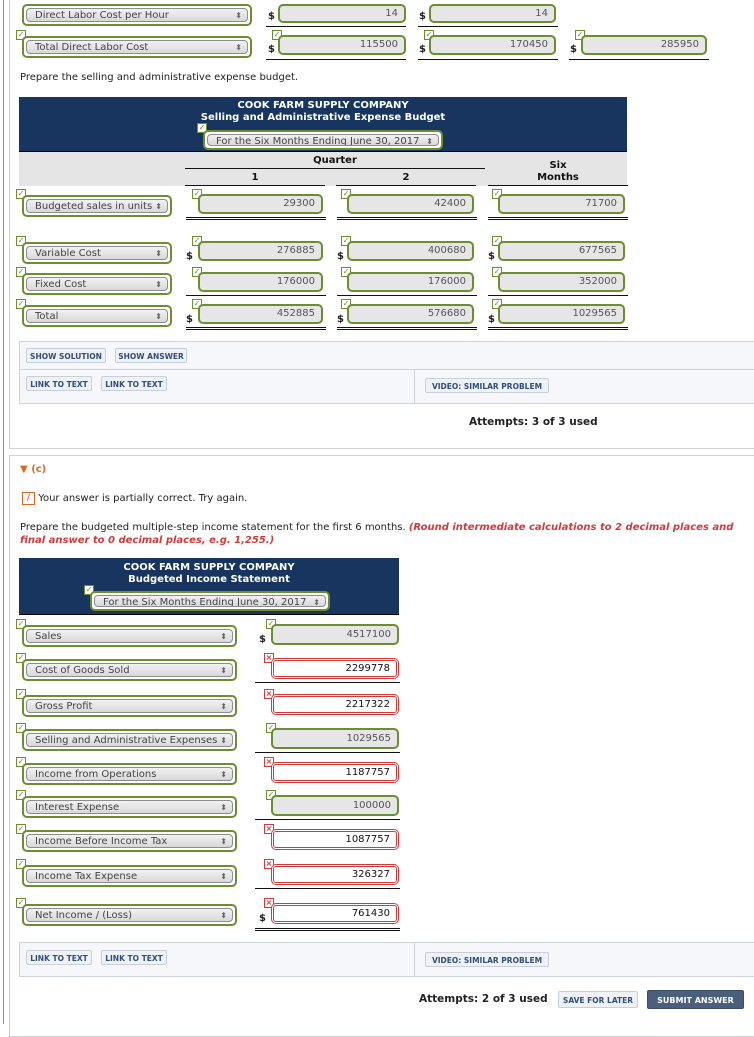 The height and width of the screenshot is (1037, 754). What do you see at coordinates (561, 314) in the screenshot?
I see `amount-input-six: 1029565` at bounding box center [561, 314].